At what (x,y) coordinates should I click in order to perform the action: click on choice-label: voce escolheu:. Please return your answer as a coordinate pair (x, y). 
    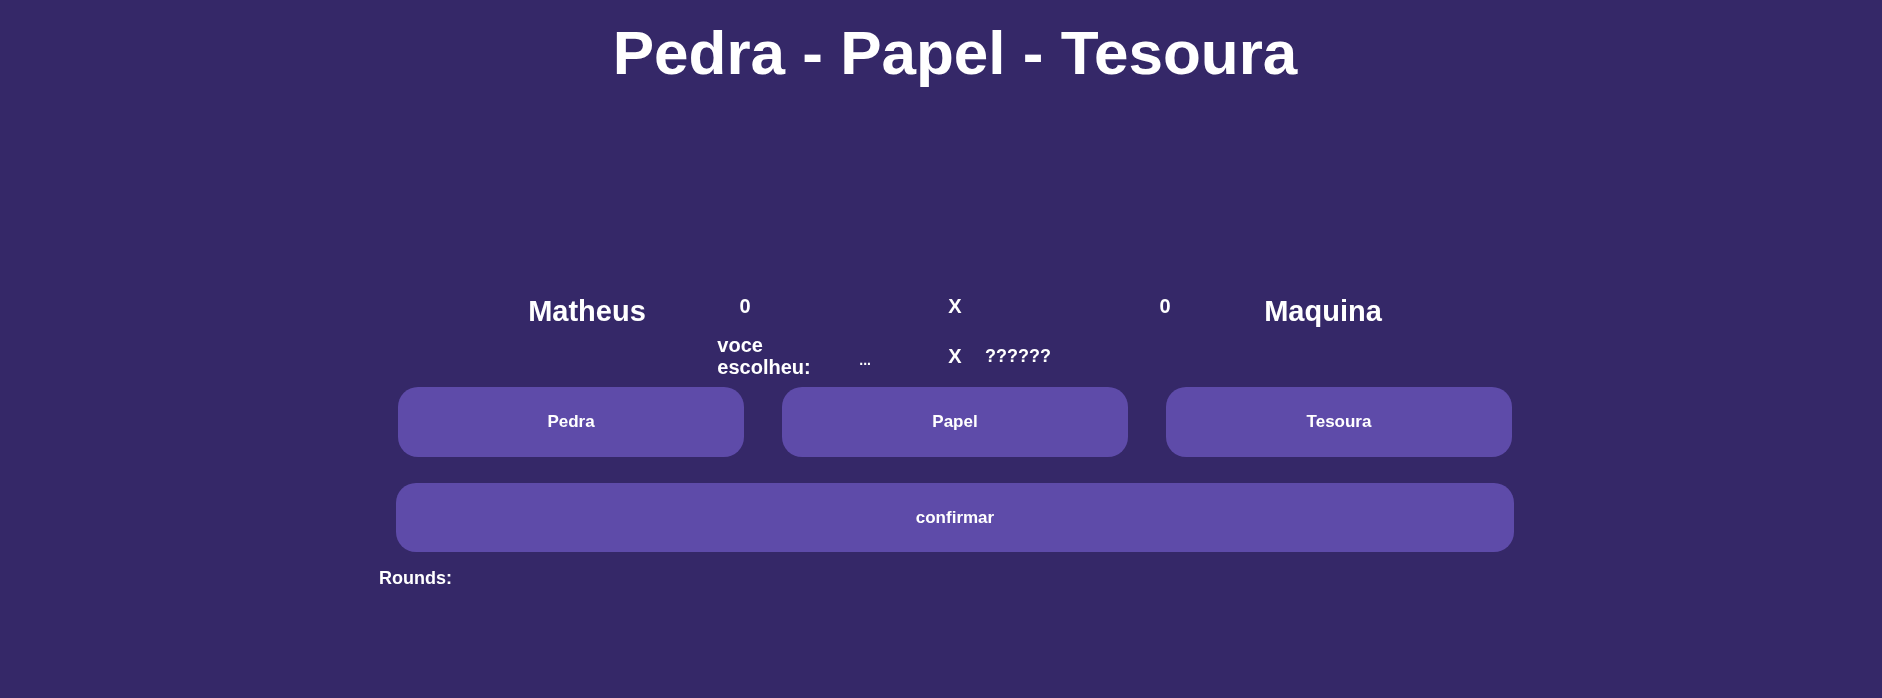
    Looking at the image, I should click on (764, 356).